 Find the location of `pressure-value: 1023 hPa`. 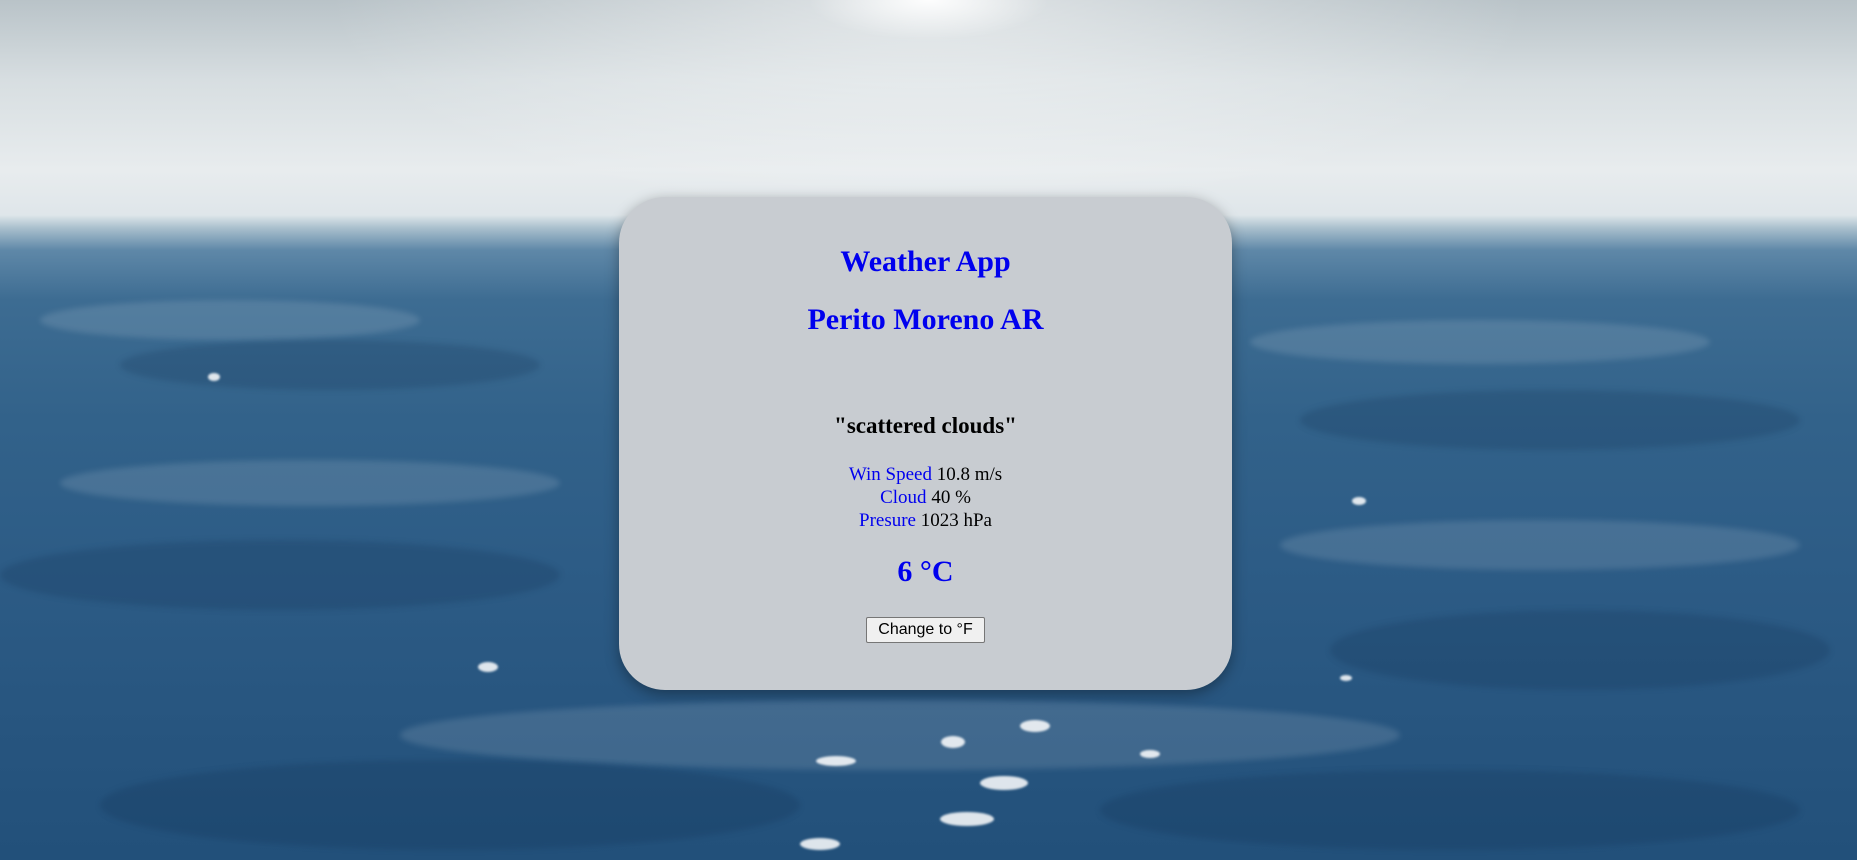

pressure-value: 1023 hPa is located at coordinates (956, 520).